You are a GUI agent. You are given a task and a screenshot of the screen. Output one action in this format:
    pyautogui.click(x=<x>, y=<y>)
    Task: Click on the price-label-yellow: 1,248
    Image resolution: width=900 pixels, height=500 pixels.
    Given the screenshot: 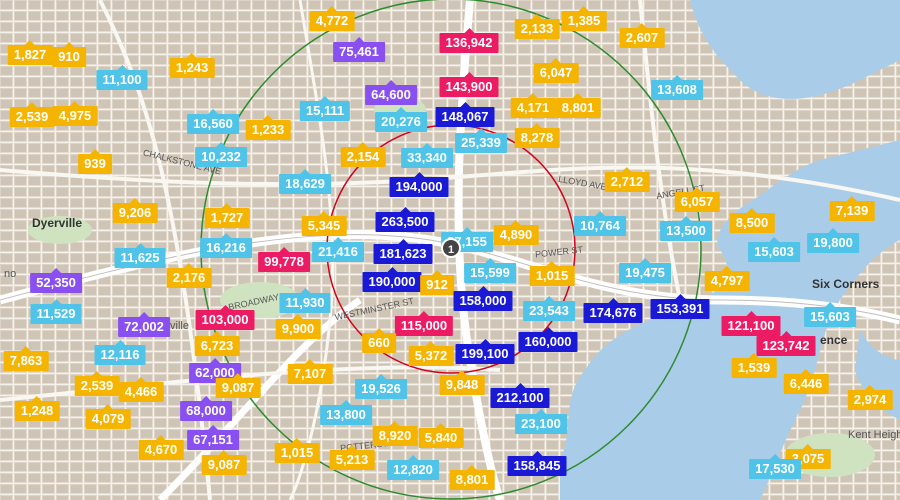 What is the action you would take?
    pyautogui.click(x=37, y=408)
    